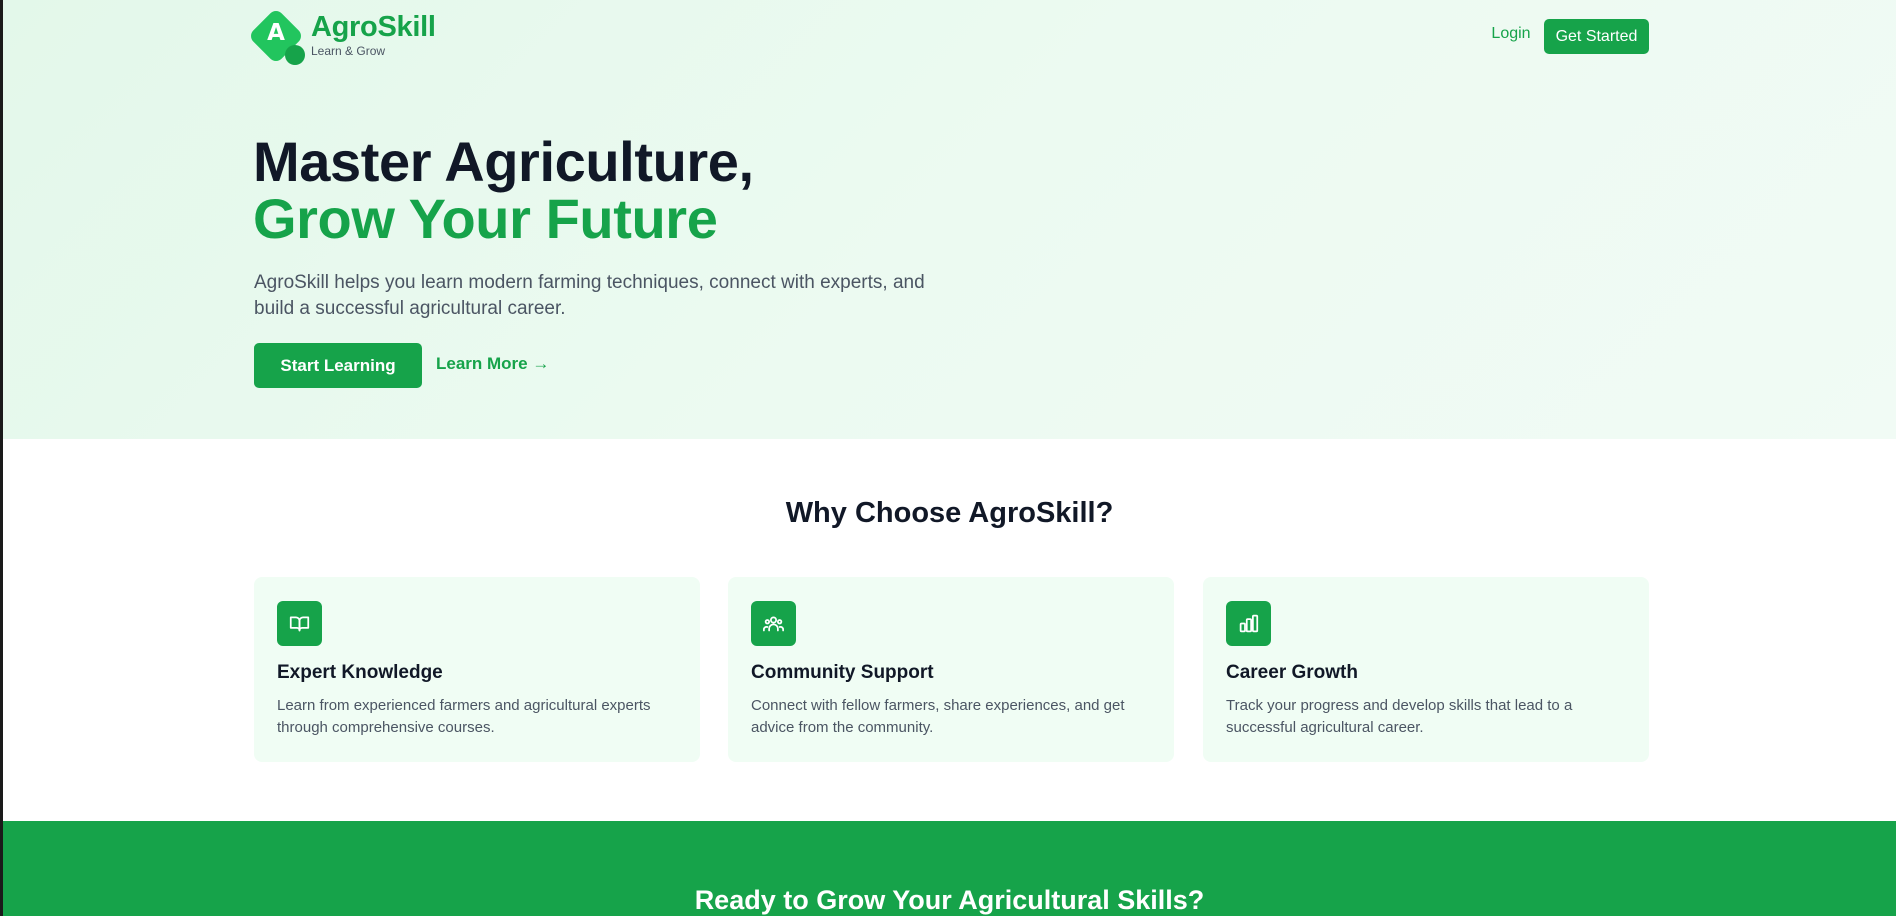 The height and width of the screenshot is (916, 1896). Describe the element at coordinates (485, 218) in the screenshot. I see `hero-title-line2: Grow Your Future` at that location.